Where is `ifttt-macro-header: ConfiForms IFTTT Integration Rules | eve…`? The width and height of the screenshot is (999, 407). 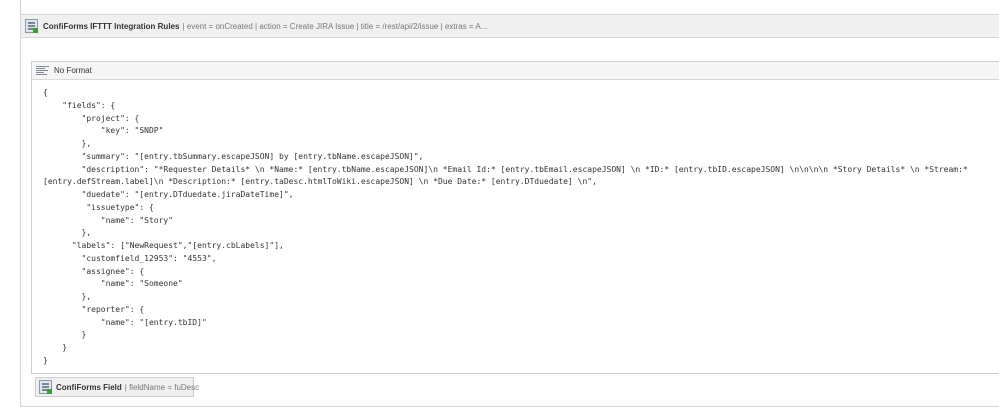
ifttt-macro-header: ConfiForms IFTTT Integration Rules | eve… is located at coordinates (510, 26).